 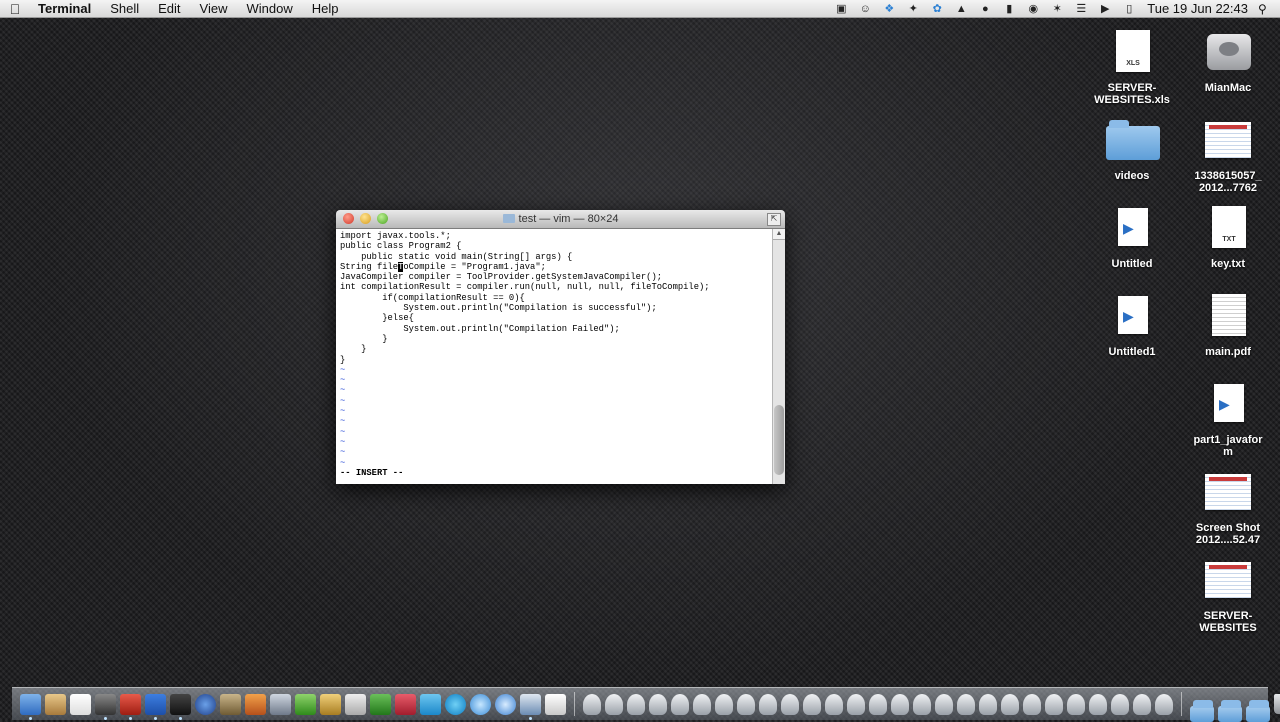 What do you see at coordinates (1057, 8) in the screenshot?
I see `bluetooth-icon: ✶` at bounding box center [1057, 8].